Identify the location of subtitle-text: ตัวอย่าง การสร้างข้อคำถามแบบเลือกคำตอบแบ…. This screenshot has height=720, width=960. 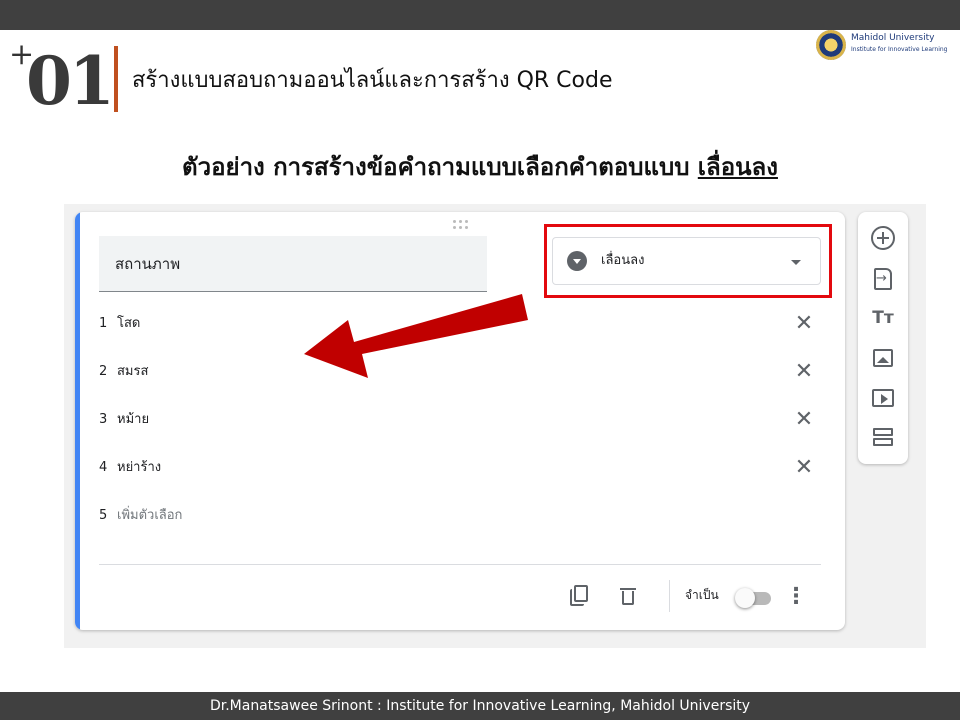
(440, 167).